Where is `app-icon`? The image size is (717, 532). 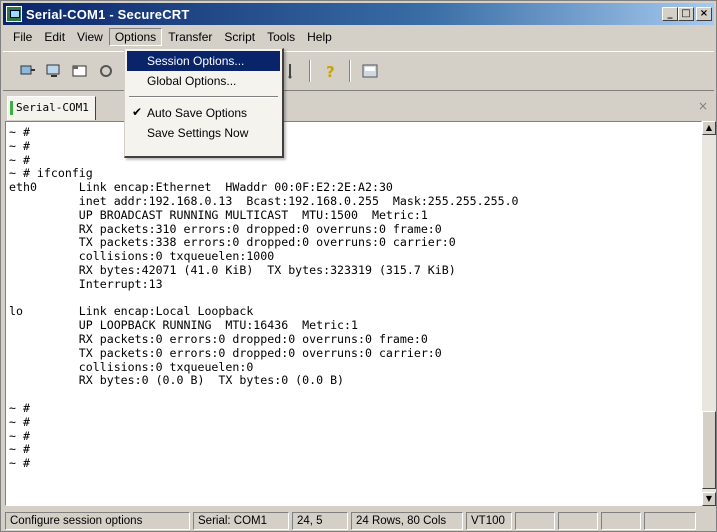
app-icon is located at coordinates (14, 14).